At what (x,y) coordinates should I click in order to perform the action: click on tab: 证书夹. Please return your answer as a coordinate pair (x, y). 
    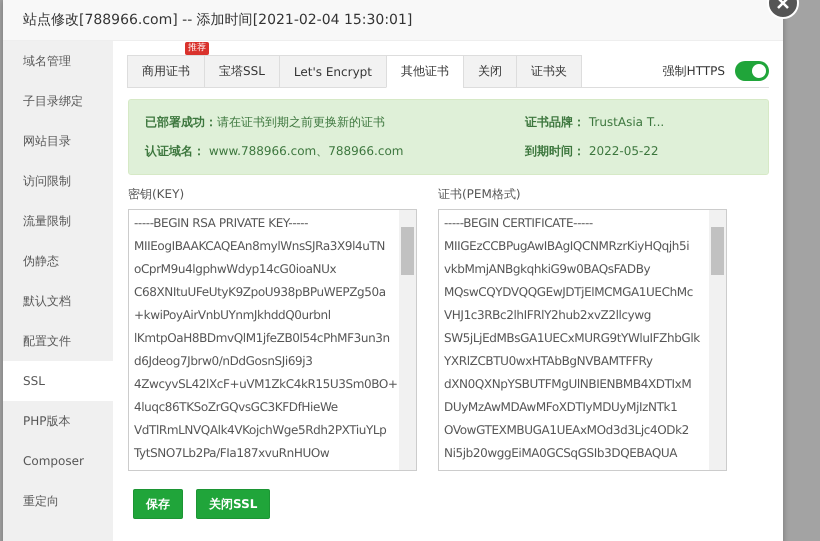
    Looking at the image, I should click on (549, 71).